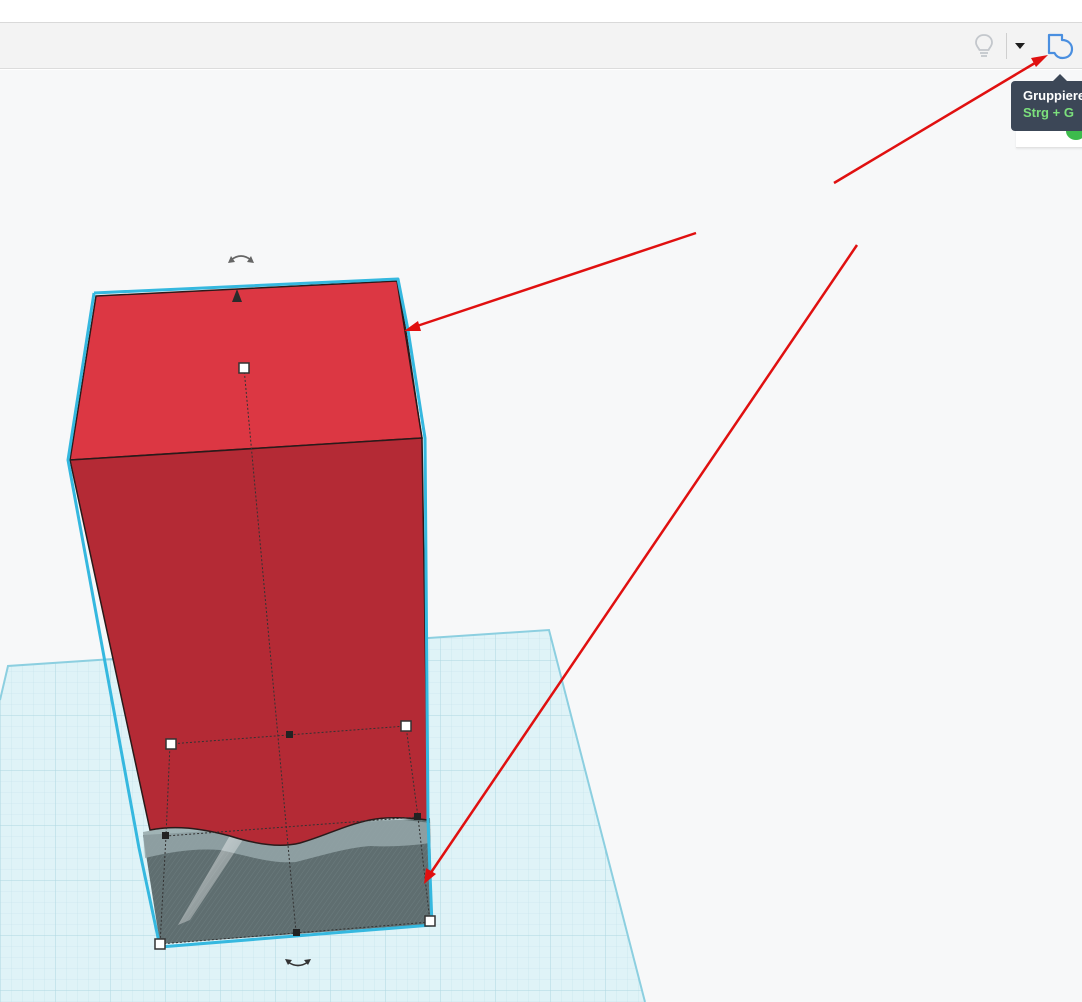 Image resolution: width=1082 pixels, height=1002 pixels. I want to click on corner-handle-front-right, so click(430, 921).